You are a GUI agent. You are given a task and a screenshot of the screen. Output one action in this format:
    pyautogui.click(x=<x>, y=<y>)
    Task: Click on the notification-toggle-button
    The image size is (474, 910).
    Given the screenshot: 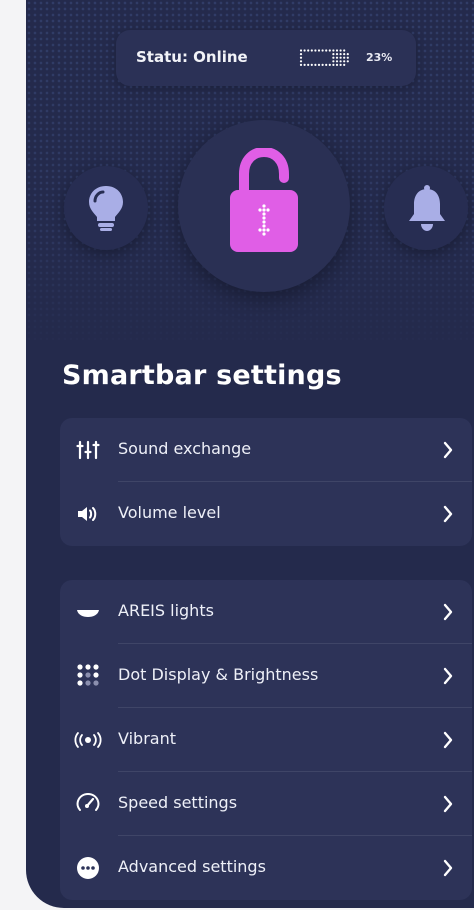 What is the action you would take?
    pyautogui.click(x=426, y=208)
    